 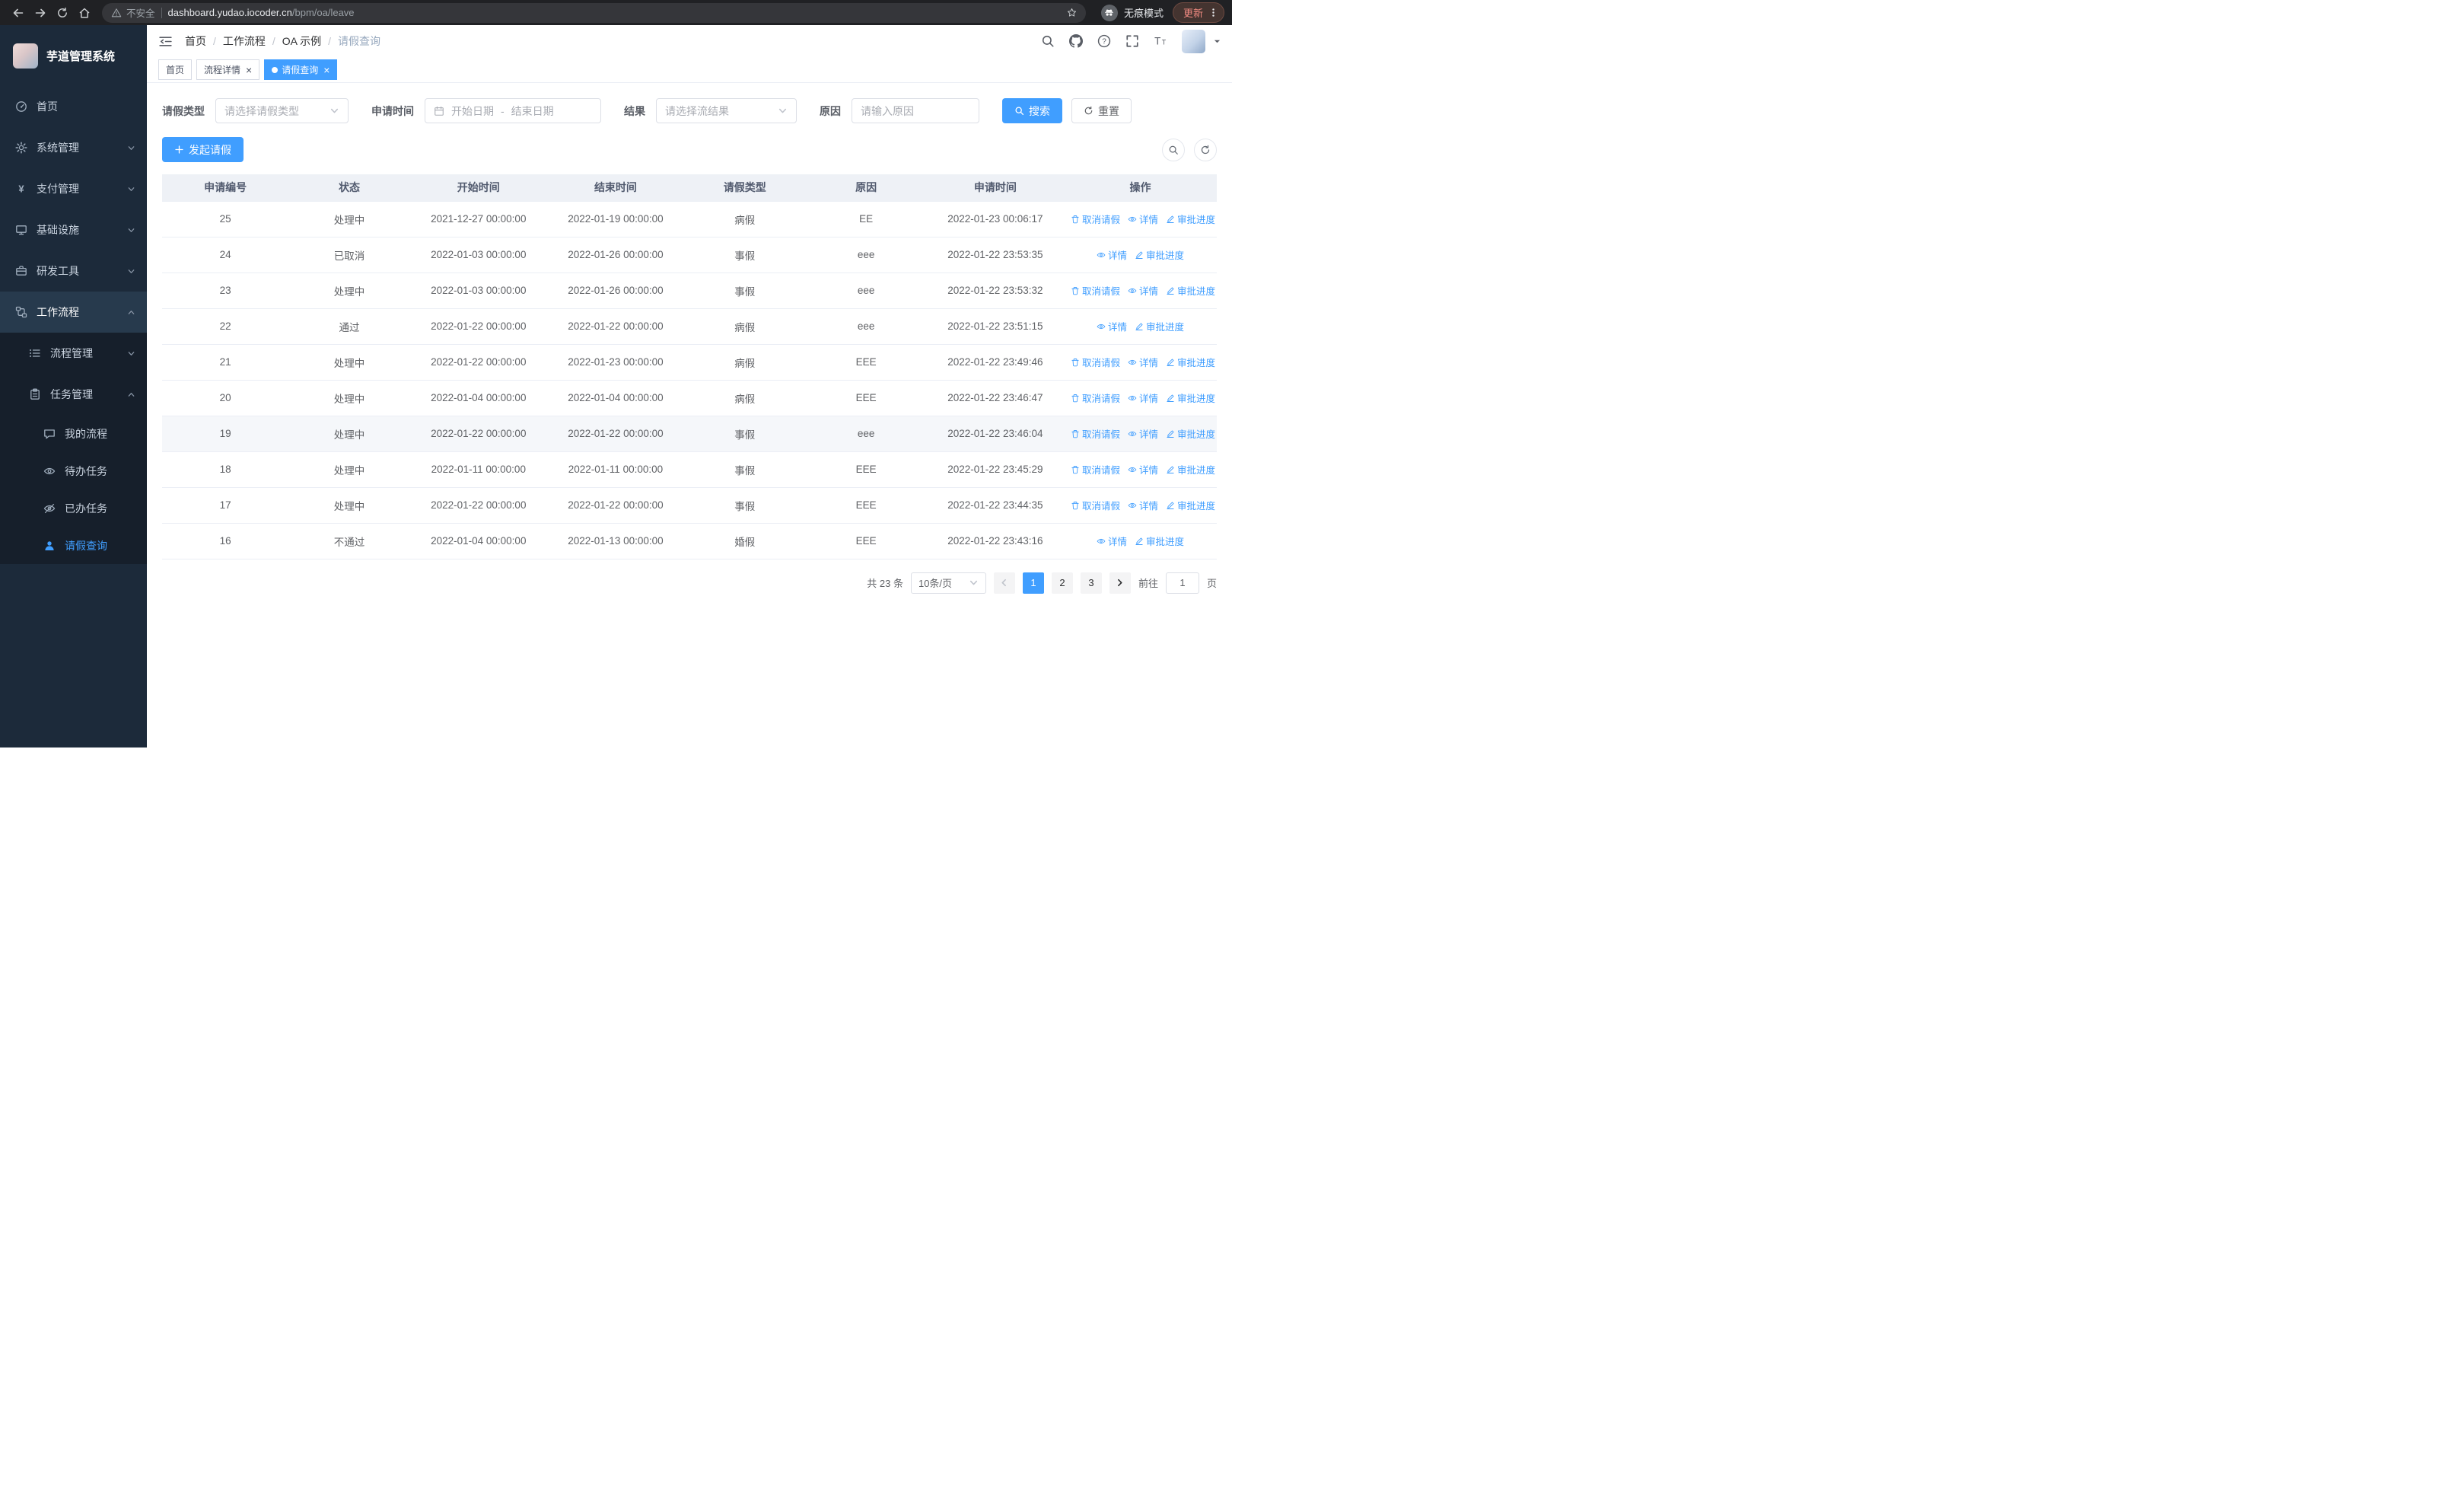 What do you see at coordinates (1033, 583) in the screenshot?
I see `page-button-1: 1` at bounding box center [1033, 583].